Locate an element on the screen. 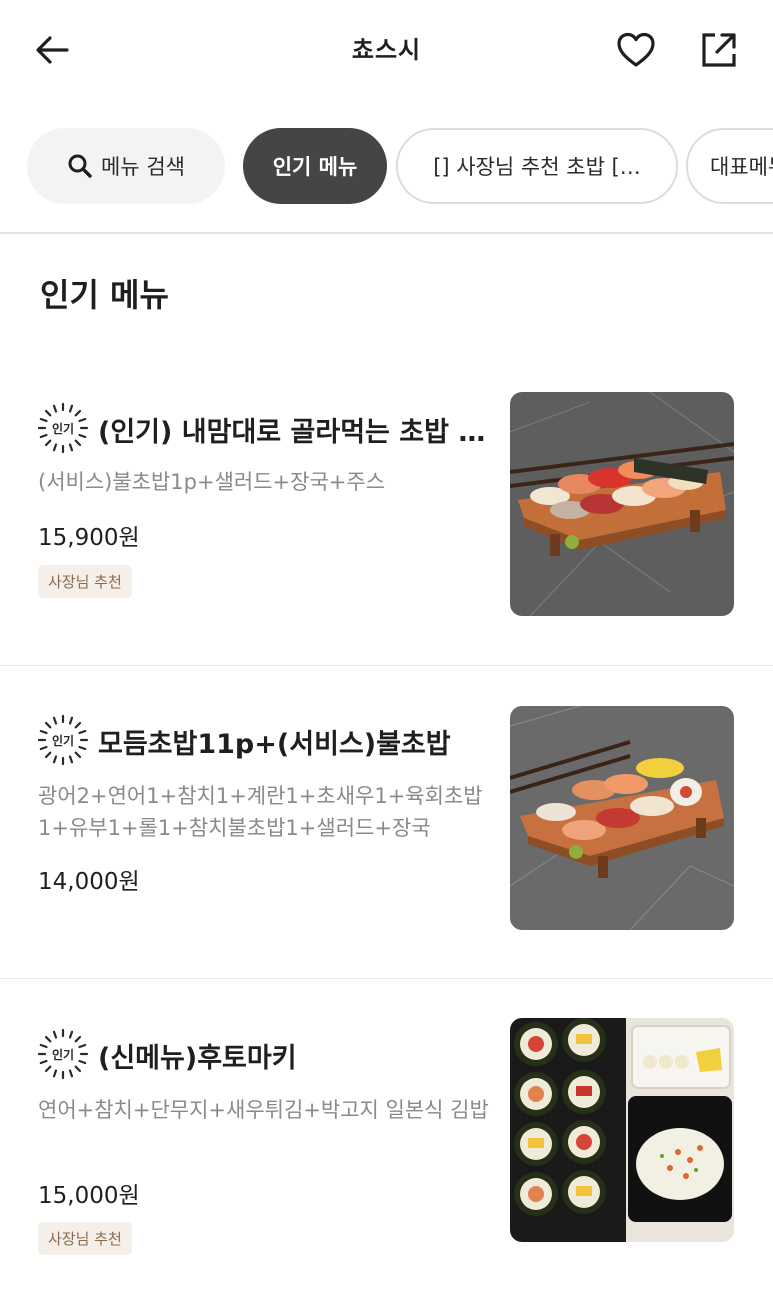 Image resolution: width=773 pixels, height=1290 pixels. chip-bar-divider is located at coordinates (386, 233).